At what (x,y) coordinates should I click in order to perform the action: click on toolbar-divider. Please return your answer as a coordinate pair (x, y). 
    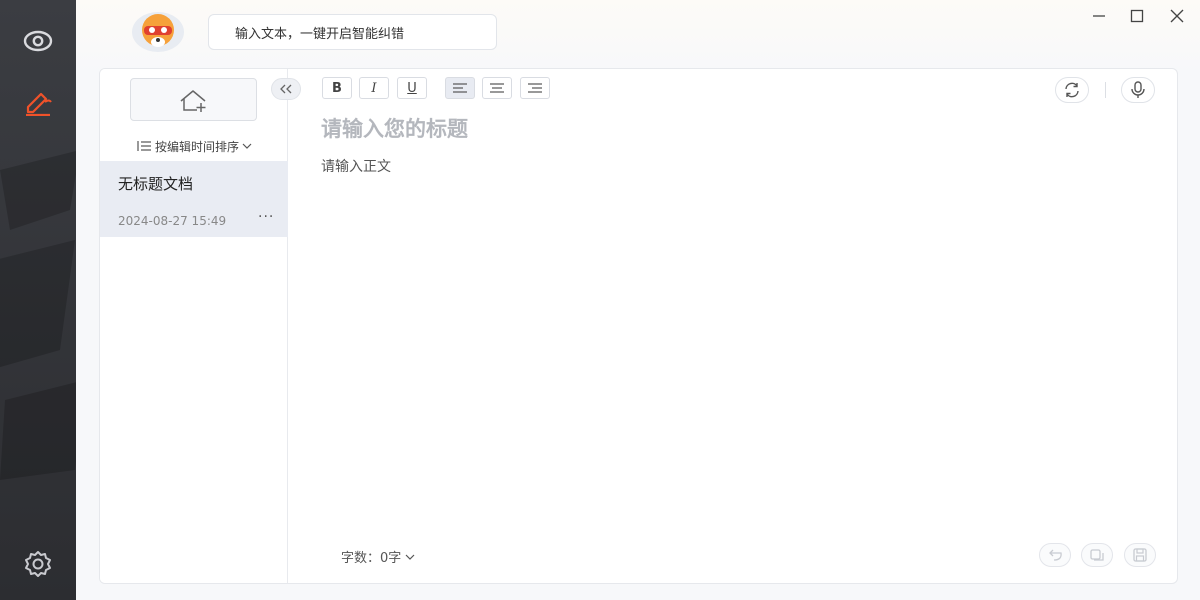
    Looking at the image, I should click on (1105, 90).